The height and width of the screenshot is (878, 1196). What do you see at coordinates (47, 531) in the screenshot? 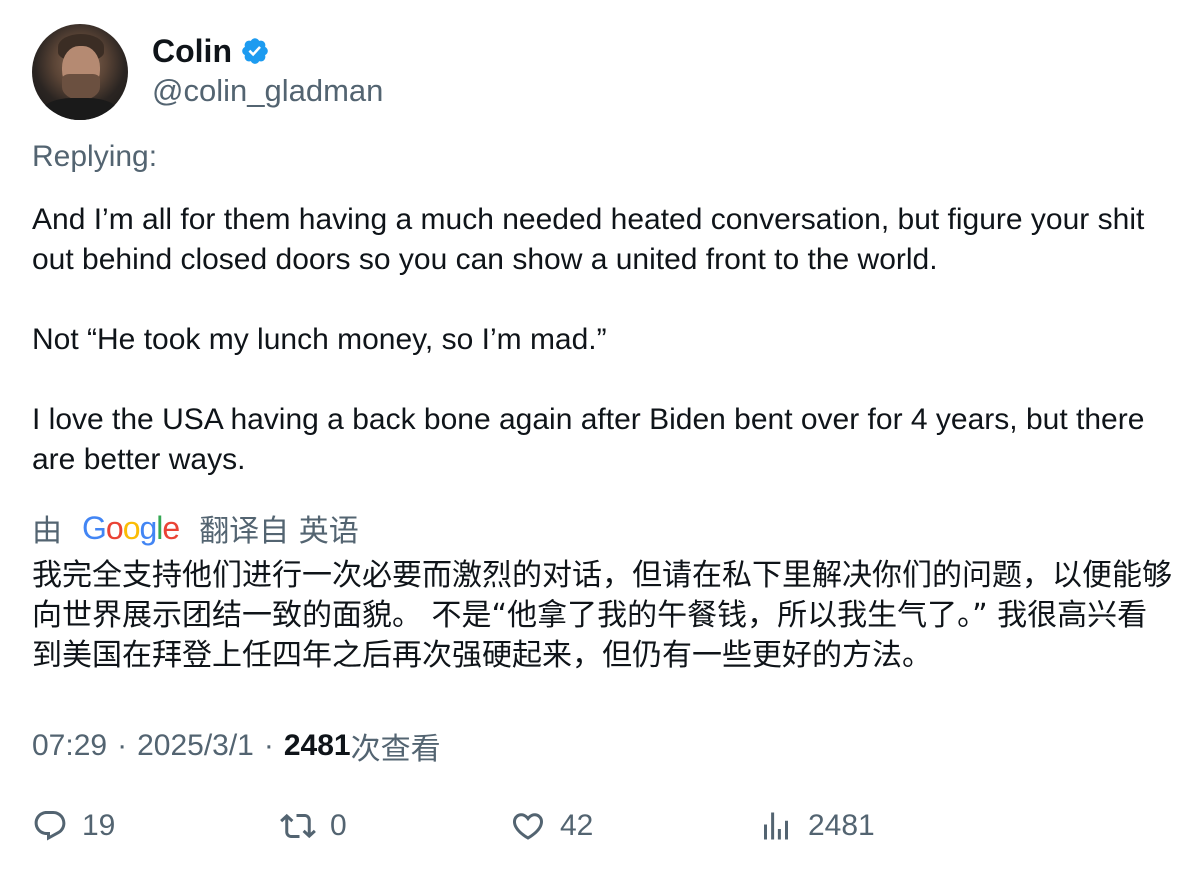
I see `translation-prefix: 由` at bounding box center [47, 531].